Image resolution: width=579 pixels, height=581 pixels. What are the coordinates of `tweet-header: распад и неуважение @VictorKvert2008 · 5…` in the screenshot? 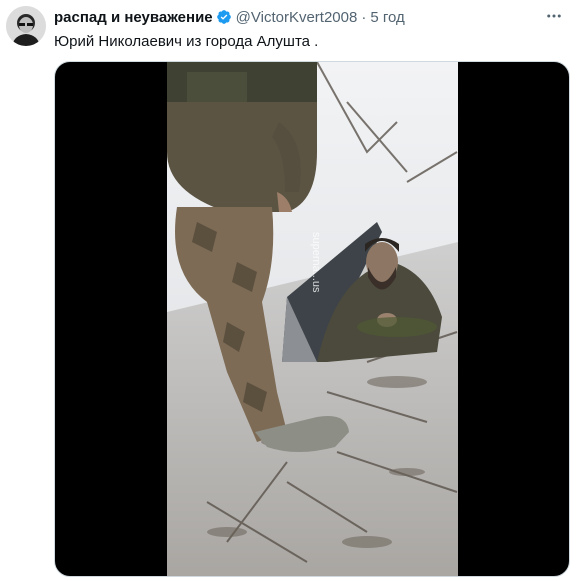 It's located at (229, 17).